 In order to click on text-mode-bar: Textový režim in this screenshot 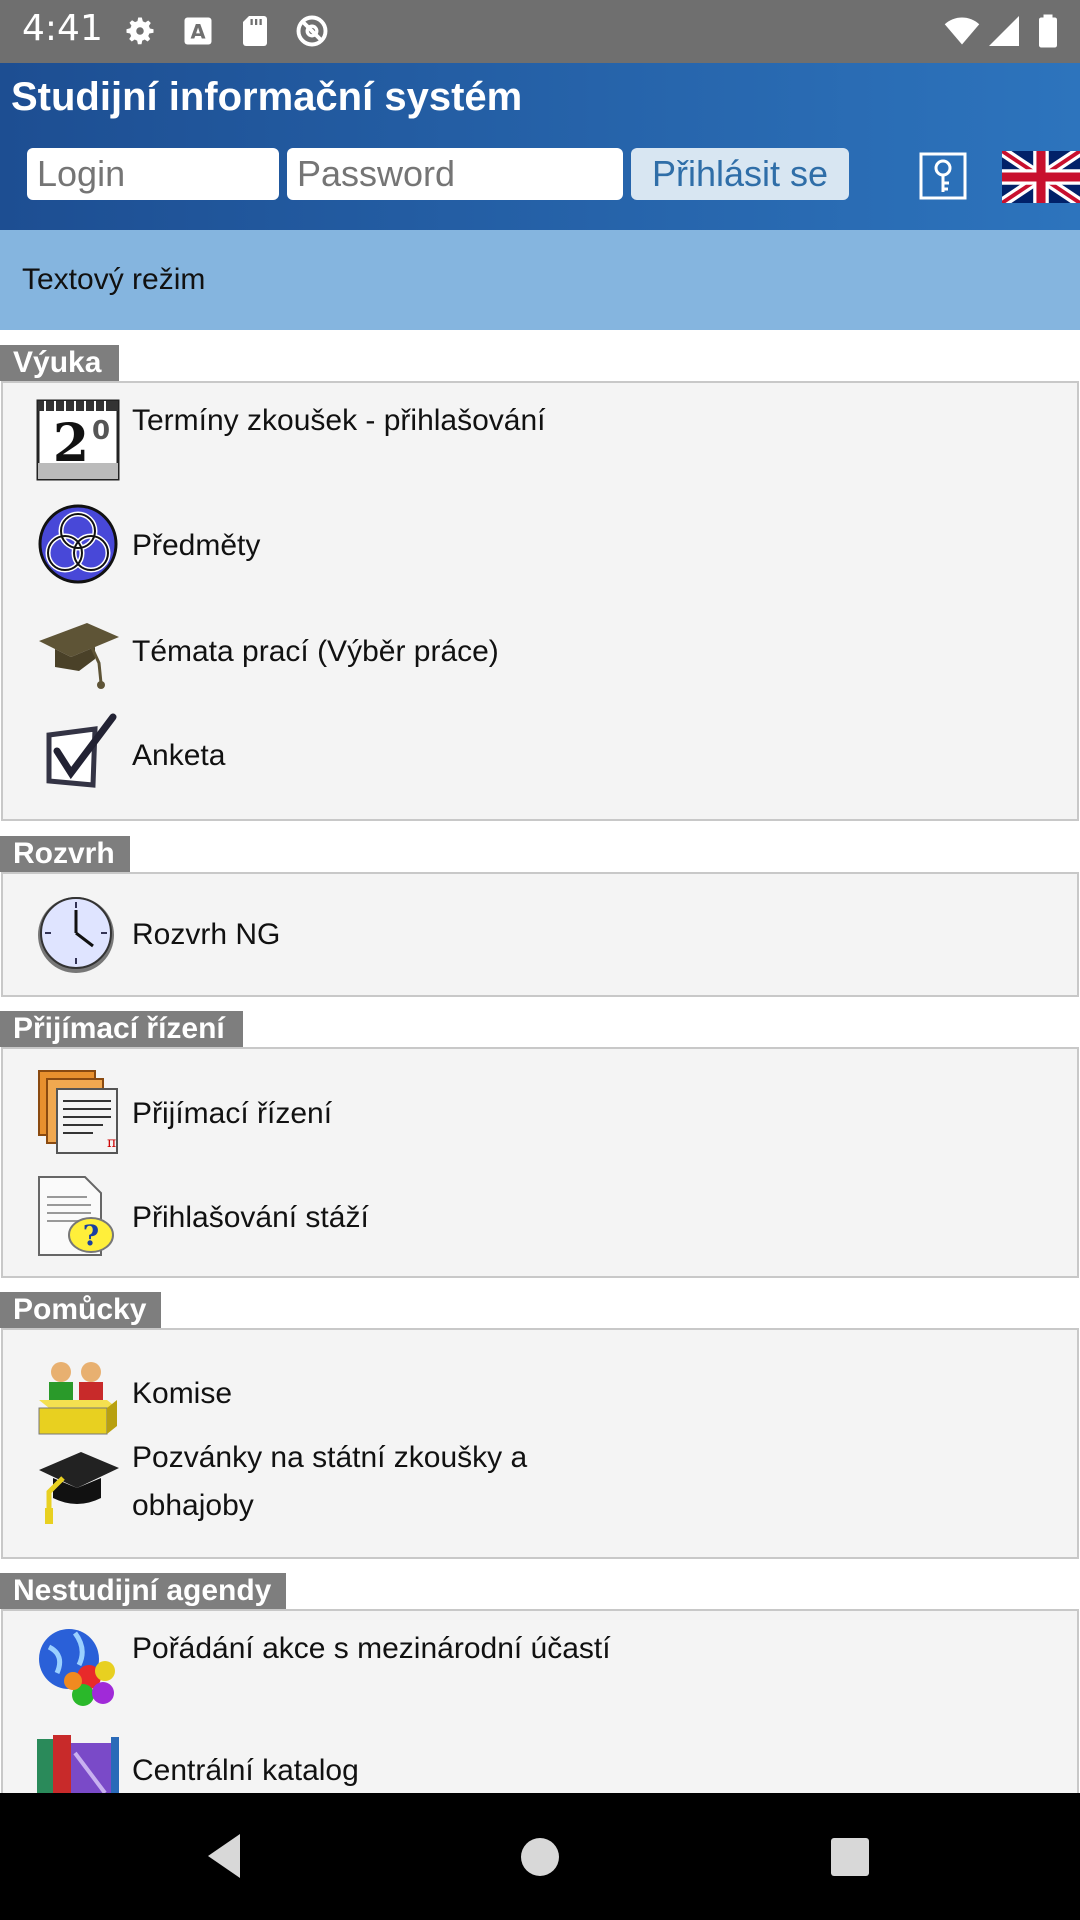, I will do `click(540, 280)`.